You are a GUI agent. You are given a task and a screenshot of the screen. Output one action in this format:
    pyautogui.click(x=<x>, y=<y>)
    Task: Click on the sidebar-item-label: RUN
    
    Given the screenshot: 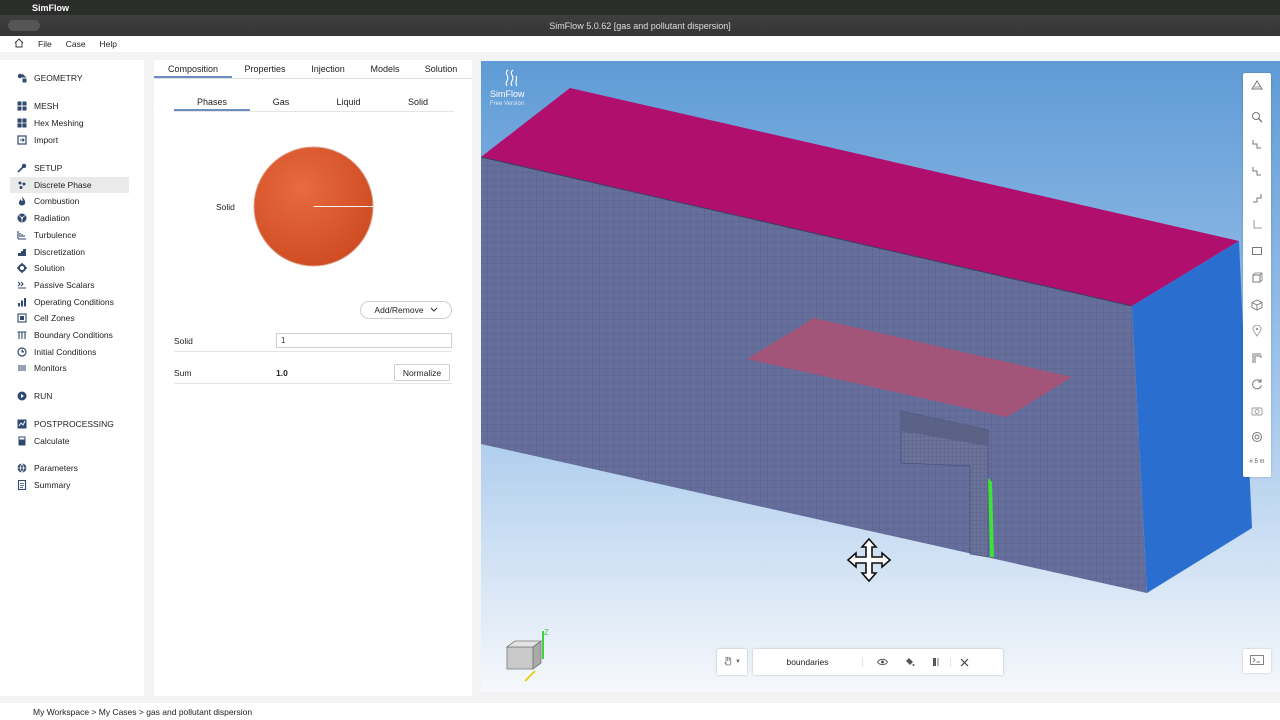 What is the action you would take?
    pyautogui.click(x=43, y=396)
    